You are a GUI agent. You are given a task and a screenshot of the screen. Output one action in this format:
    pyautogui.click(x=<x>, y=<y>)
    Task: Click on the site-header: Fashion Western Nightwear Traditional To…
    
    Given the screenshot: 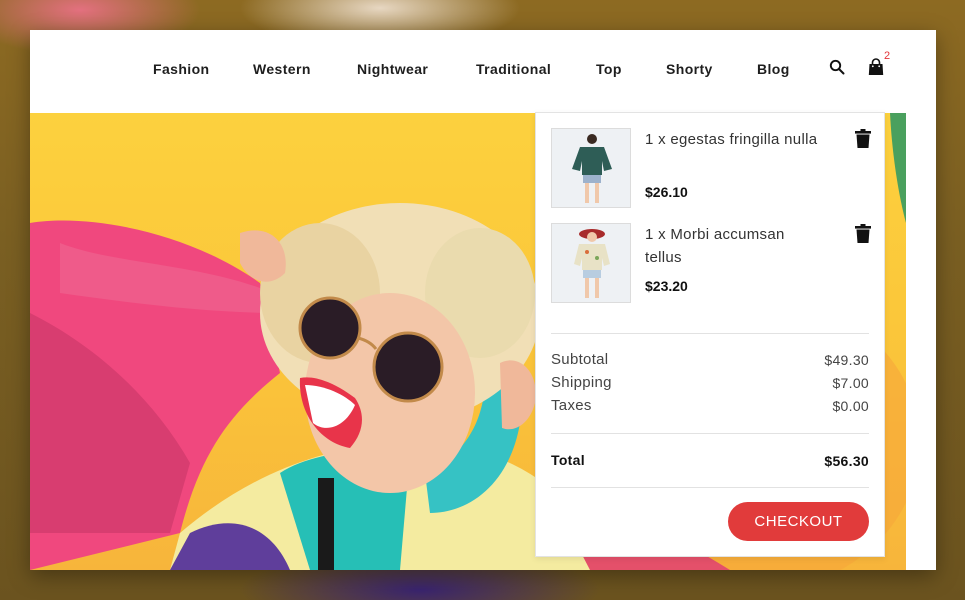 What is the action you would take?
    pyautogui.click(x=483, y=71)
    